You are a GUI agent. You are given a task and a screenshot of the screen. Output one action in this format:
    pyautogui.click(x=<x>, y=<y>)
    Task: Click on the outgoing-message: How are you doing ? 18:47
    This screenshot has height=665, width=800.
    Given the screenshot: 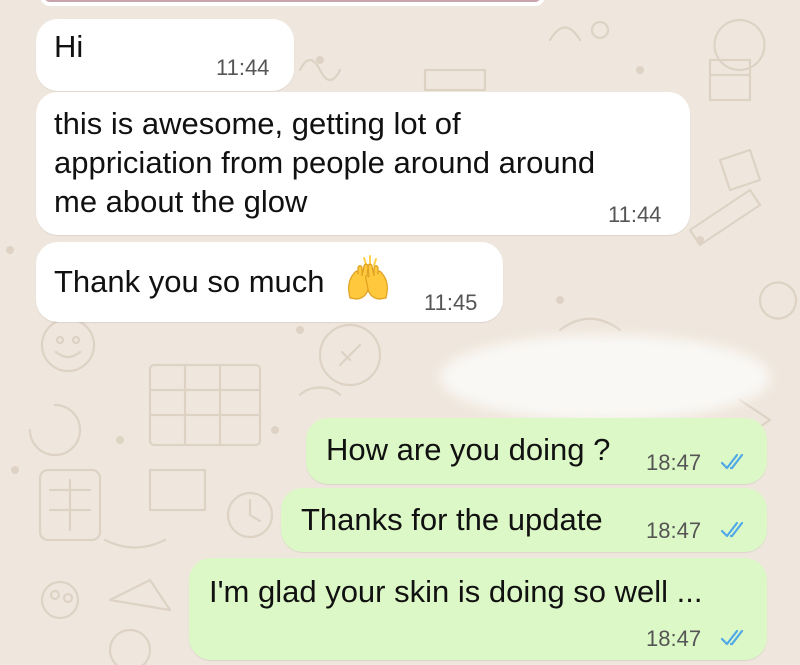 What is the action you would take?
    pyautogui.click(x=536, y=451)
    